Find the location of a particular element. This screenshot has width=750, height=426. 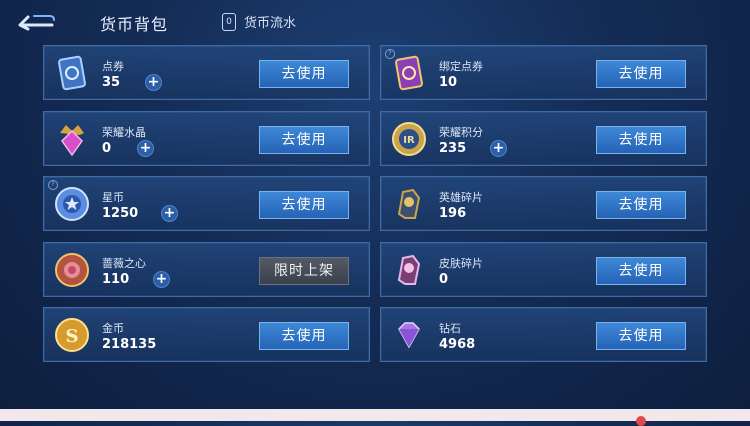

currency-name: 点券 is located at coordinates (113, 66).